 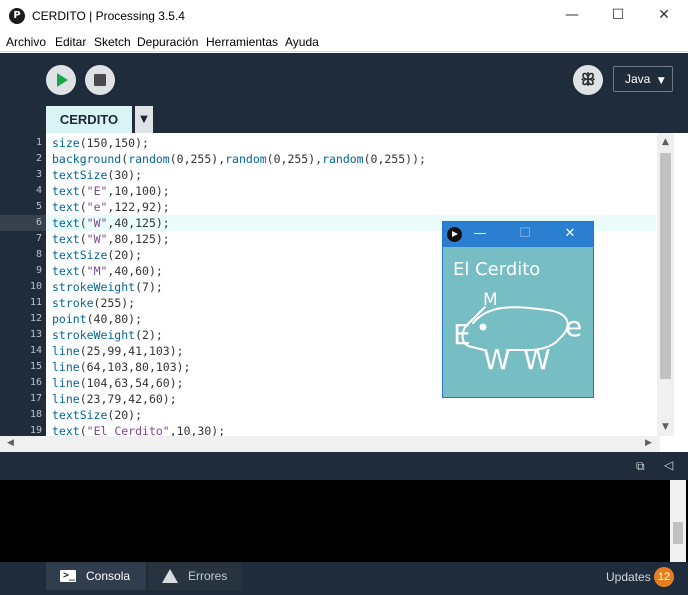 What do you see at coordinates (100, 143) in the screenshot?
I see `code-line: size(150,150);` at bounding box center [100, 143].